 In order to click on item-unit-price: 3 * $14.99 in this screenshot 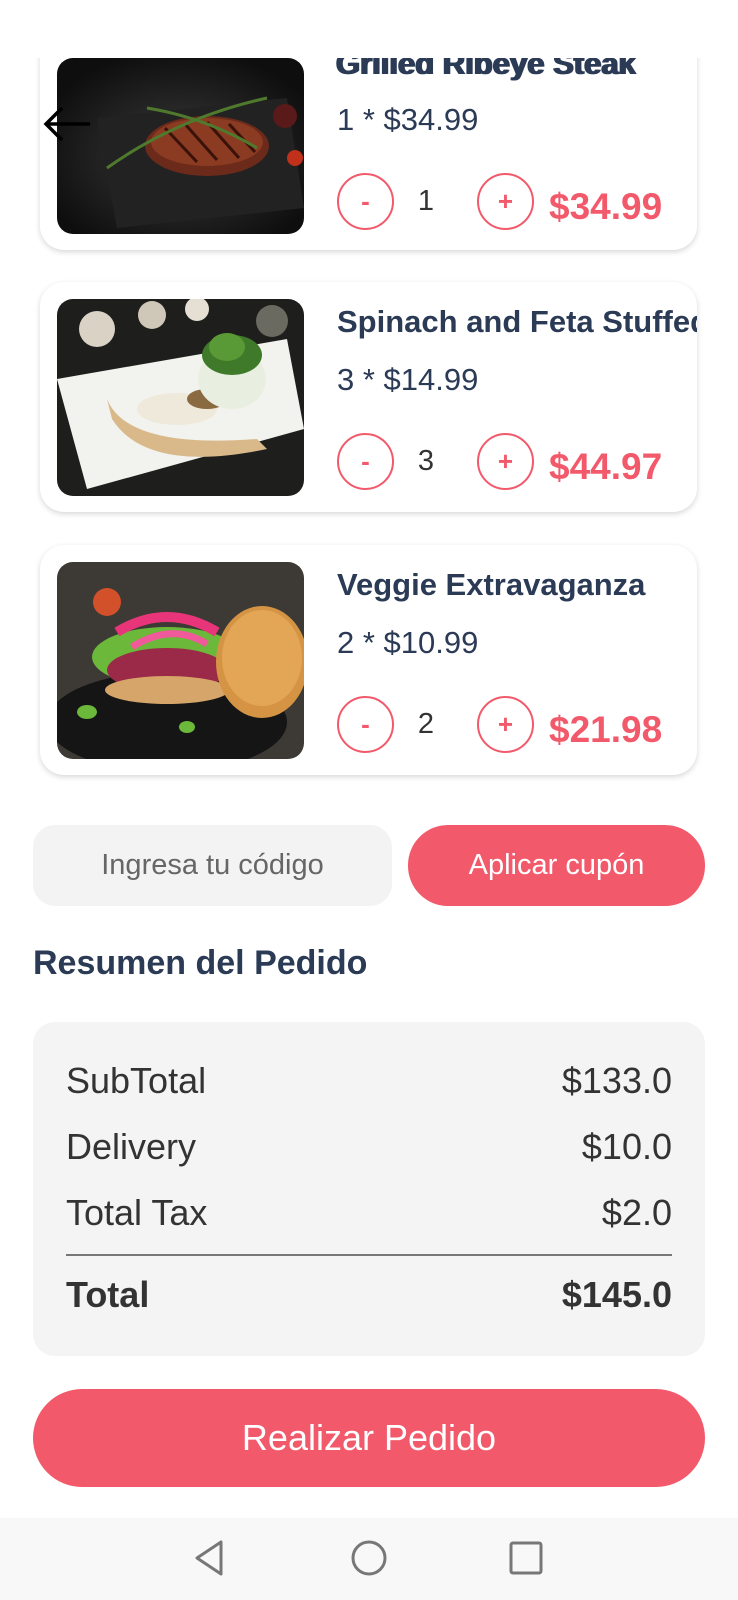, I will do `click(408, 379)`.